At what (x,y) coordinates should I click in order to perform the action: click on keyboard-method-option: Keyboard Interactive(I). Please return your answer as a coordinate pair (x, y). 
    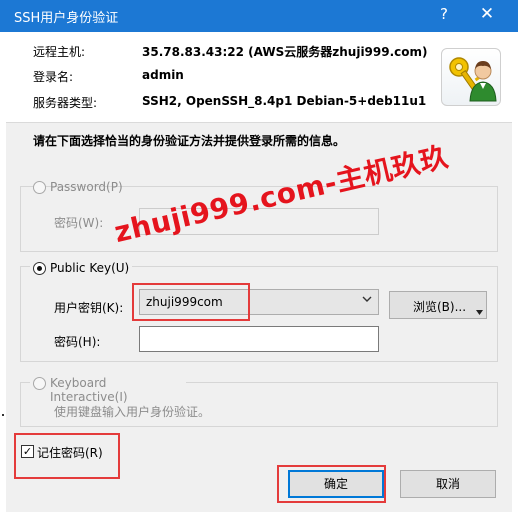
    Looking at the image, I should click on (108, 390).